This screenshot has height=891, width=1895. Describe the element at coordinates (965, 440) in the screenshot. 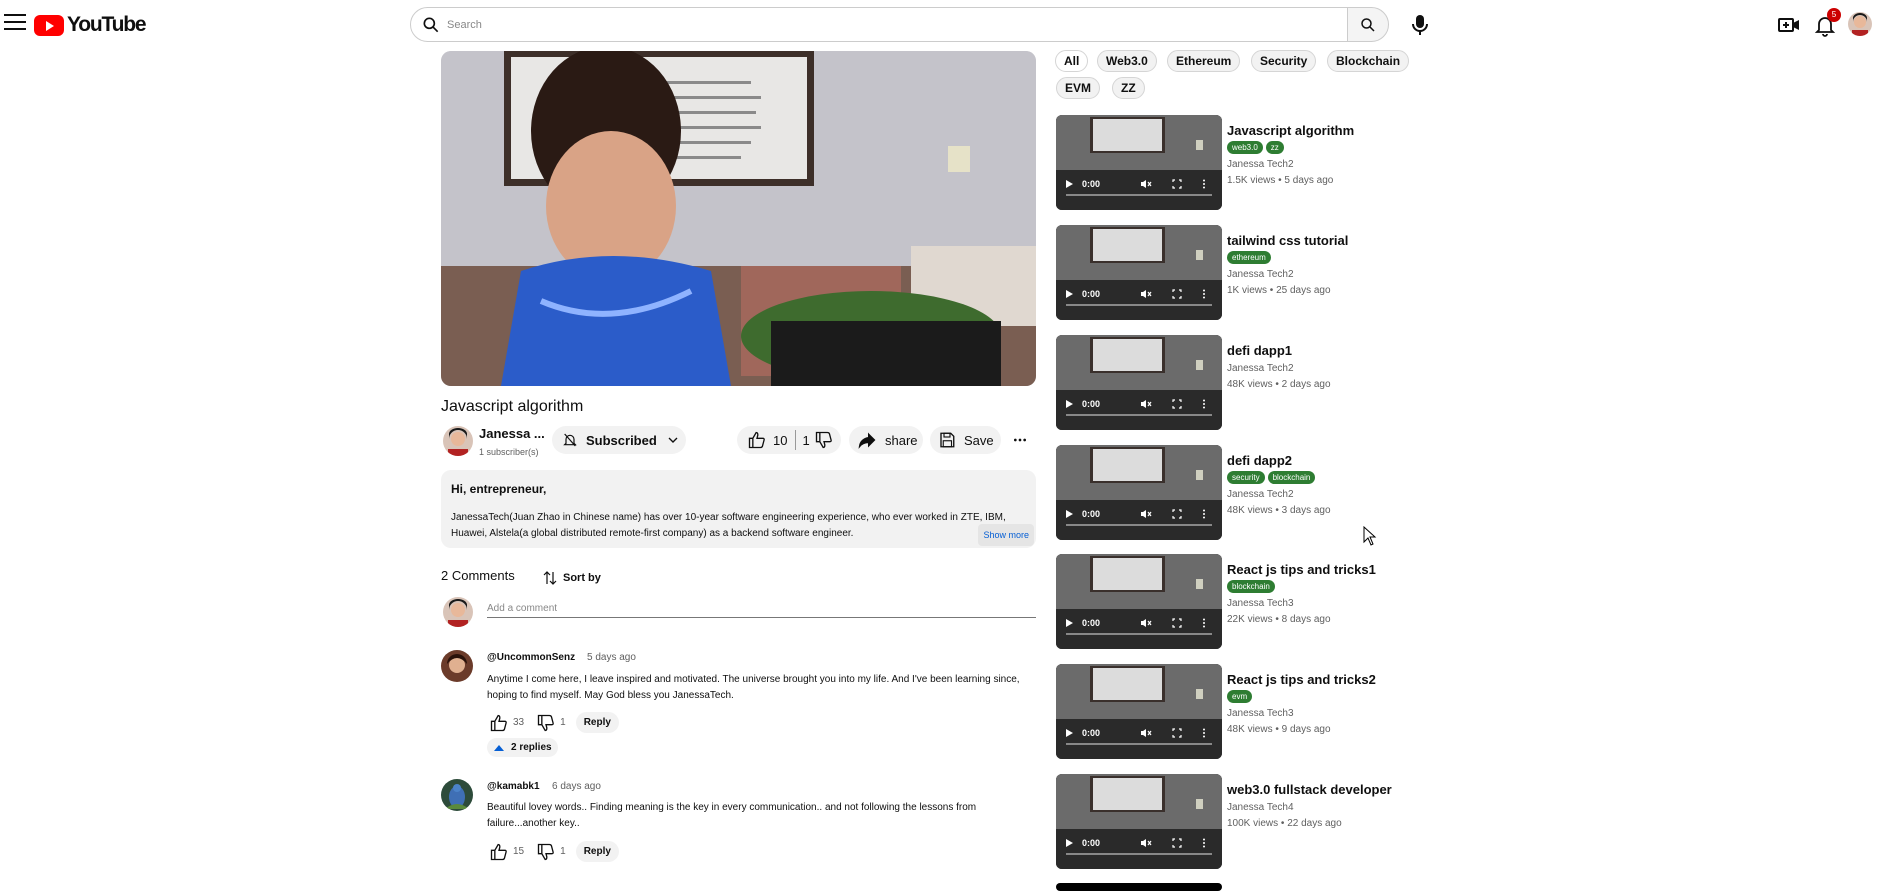

I see `save-button: Save` at that location.